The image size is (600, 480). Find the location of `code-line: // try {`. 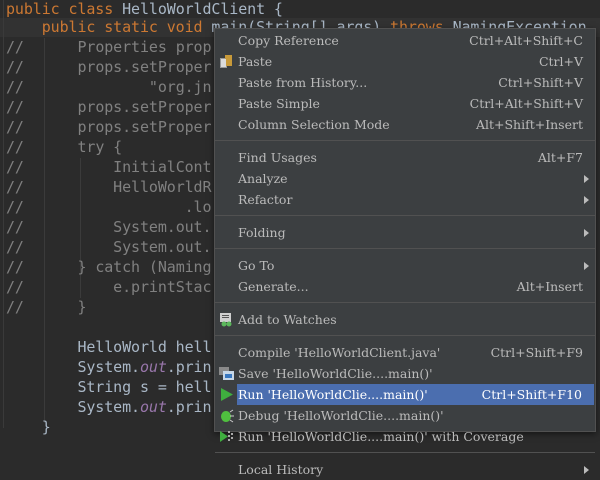

code-line: // try { is located at coordinates (64, 147).